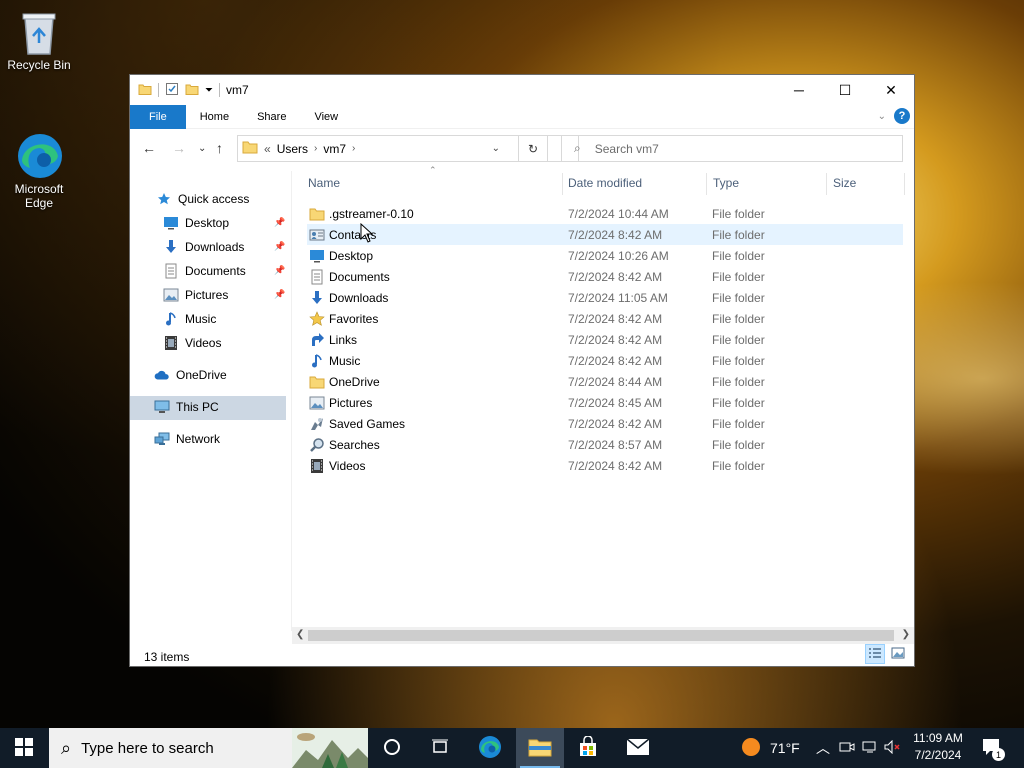 This screenshot has width=1024, height=768. What do you see at coordinates (605, 318) in the screenshot?
I see `list-item: Favorites 7/2/2024 8:42 AM File folder` at bounding box center [605, 318].